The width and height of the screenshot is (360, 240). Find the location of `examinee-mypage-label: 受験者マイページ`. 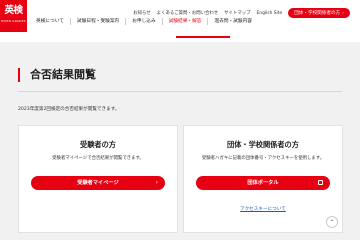

examinee-mypage-label: 受験者マイページ is located at coordinates (98, 183).